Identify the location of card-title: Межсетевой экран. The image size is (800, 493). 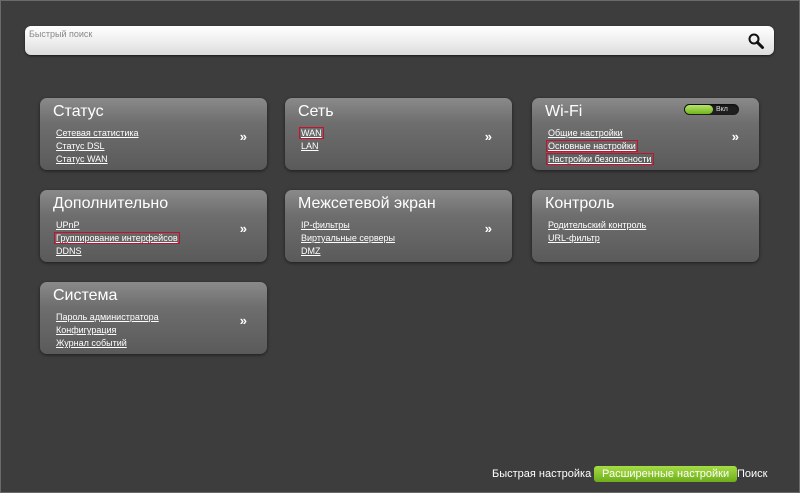
(367, 203).